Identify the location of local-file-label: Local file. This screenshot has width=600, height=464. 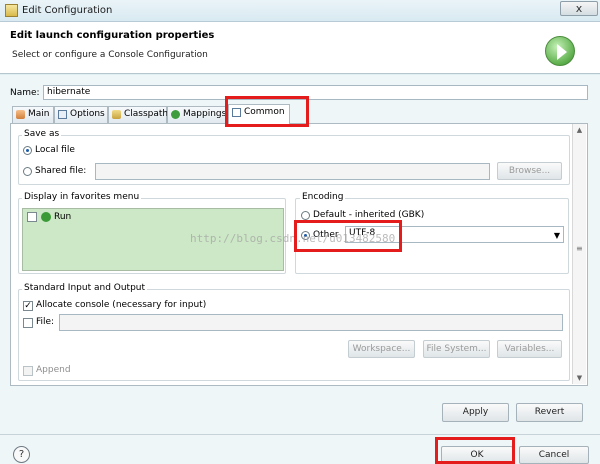
(55, 150).